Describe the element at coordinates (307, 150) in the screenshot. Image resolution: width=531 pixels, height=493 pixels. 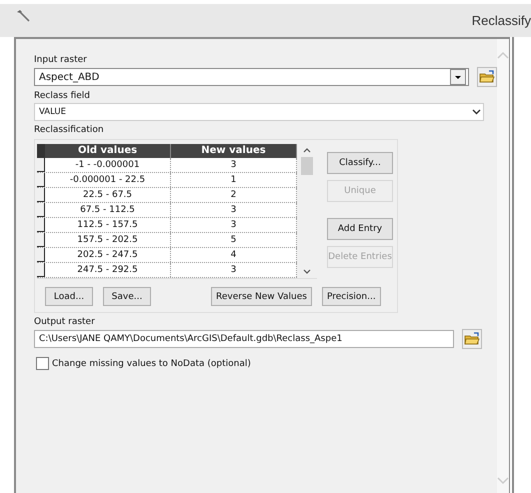
I see `chevron-up-icon` at that location.